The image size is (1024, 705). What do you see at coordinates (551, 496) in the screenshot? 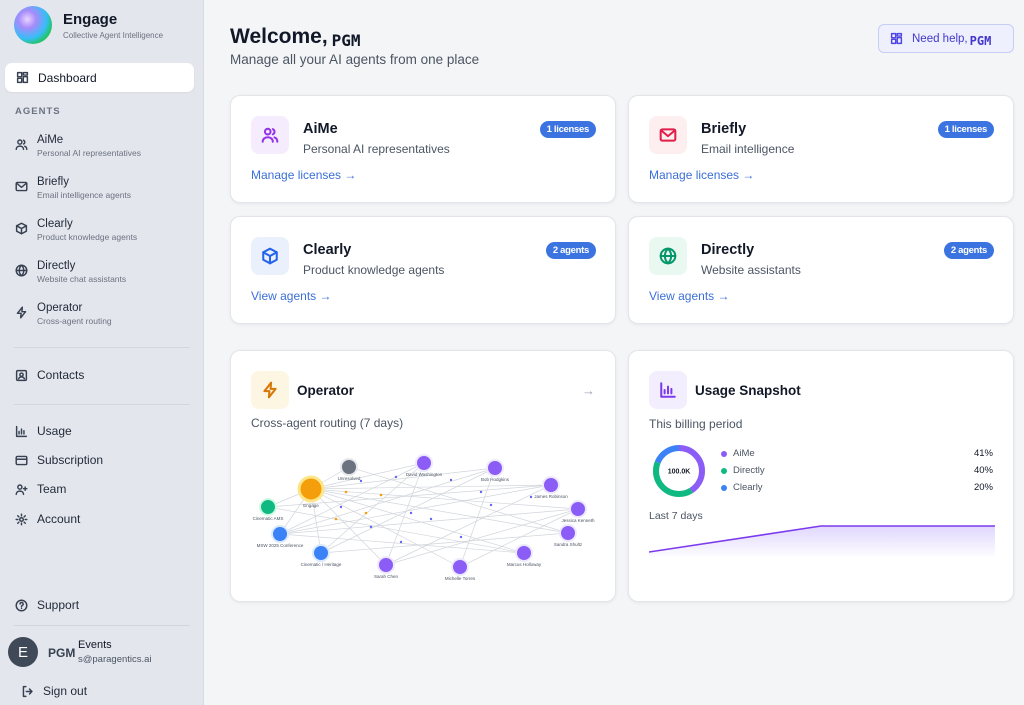
I see `graph-label: James Robinson` at bounding box center [551, 496].